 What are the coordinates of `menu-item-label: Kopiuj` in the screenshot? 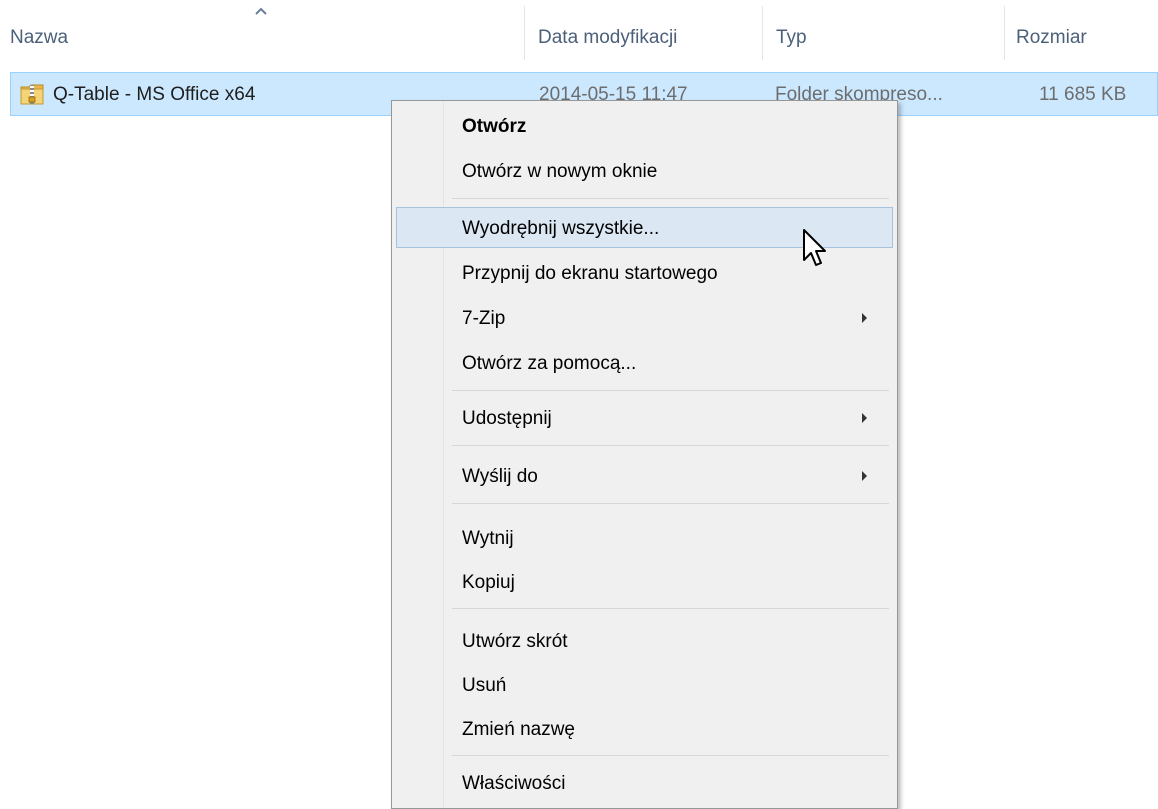 It's located at (488, 582).